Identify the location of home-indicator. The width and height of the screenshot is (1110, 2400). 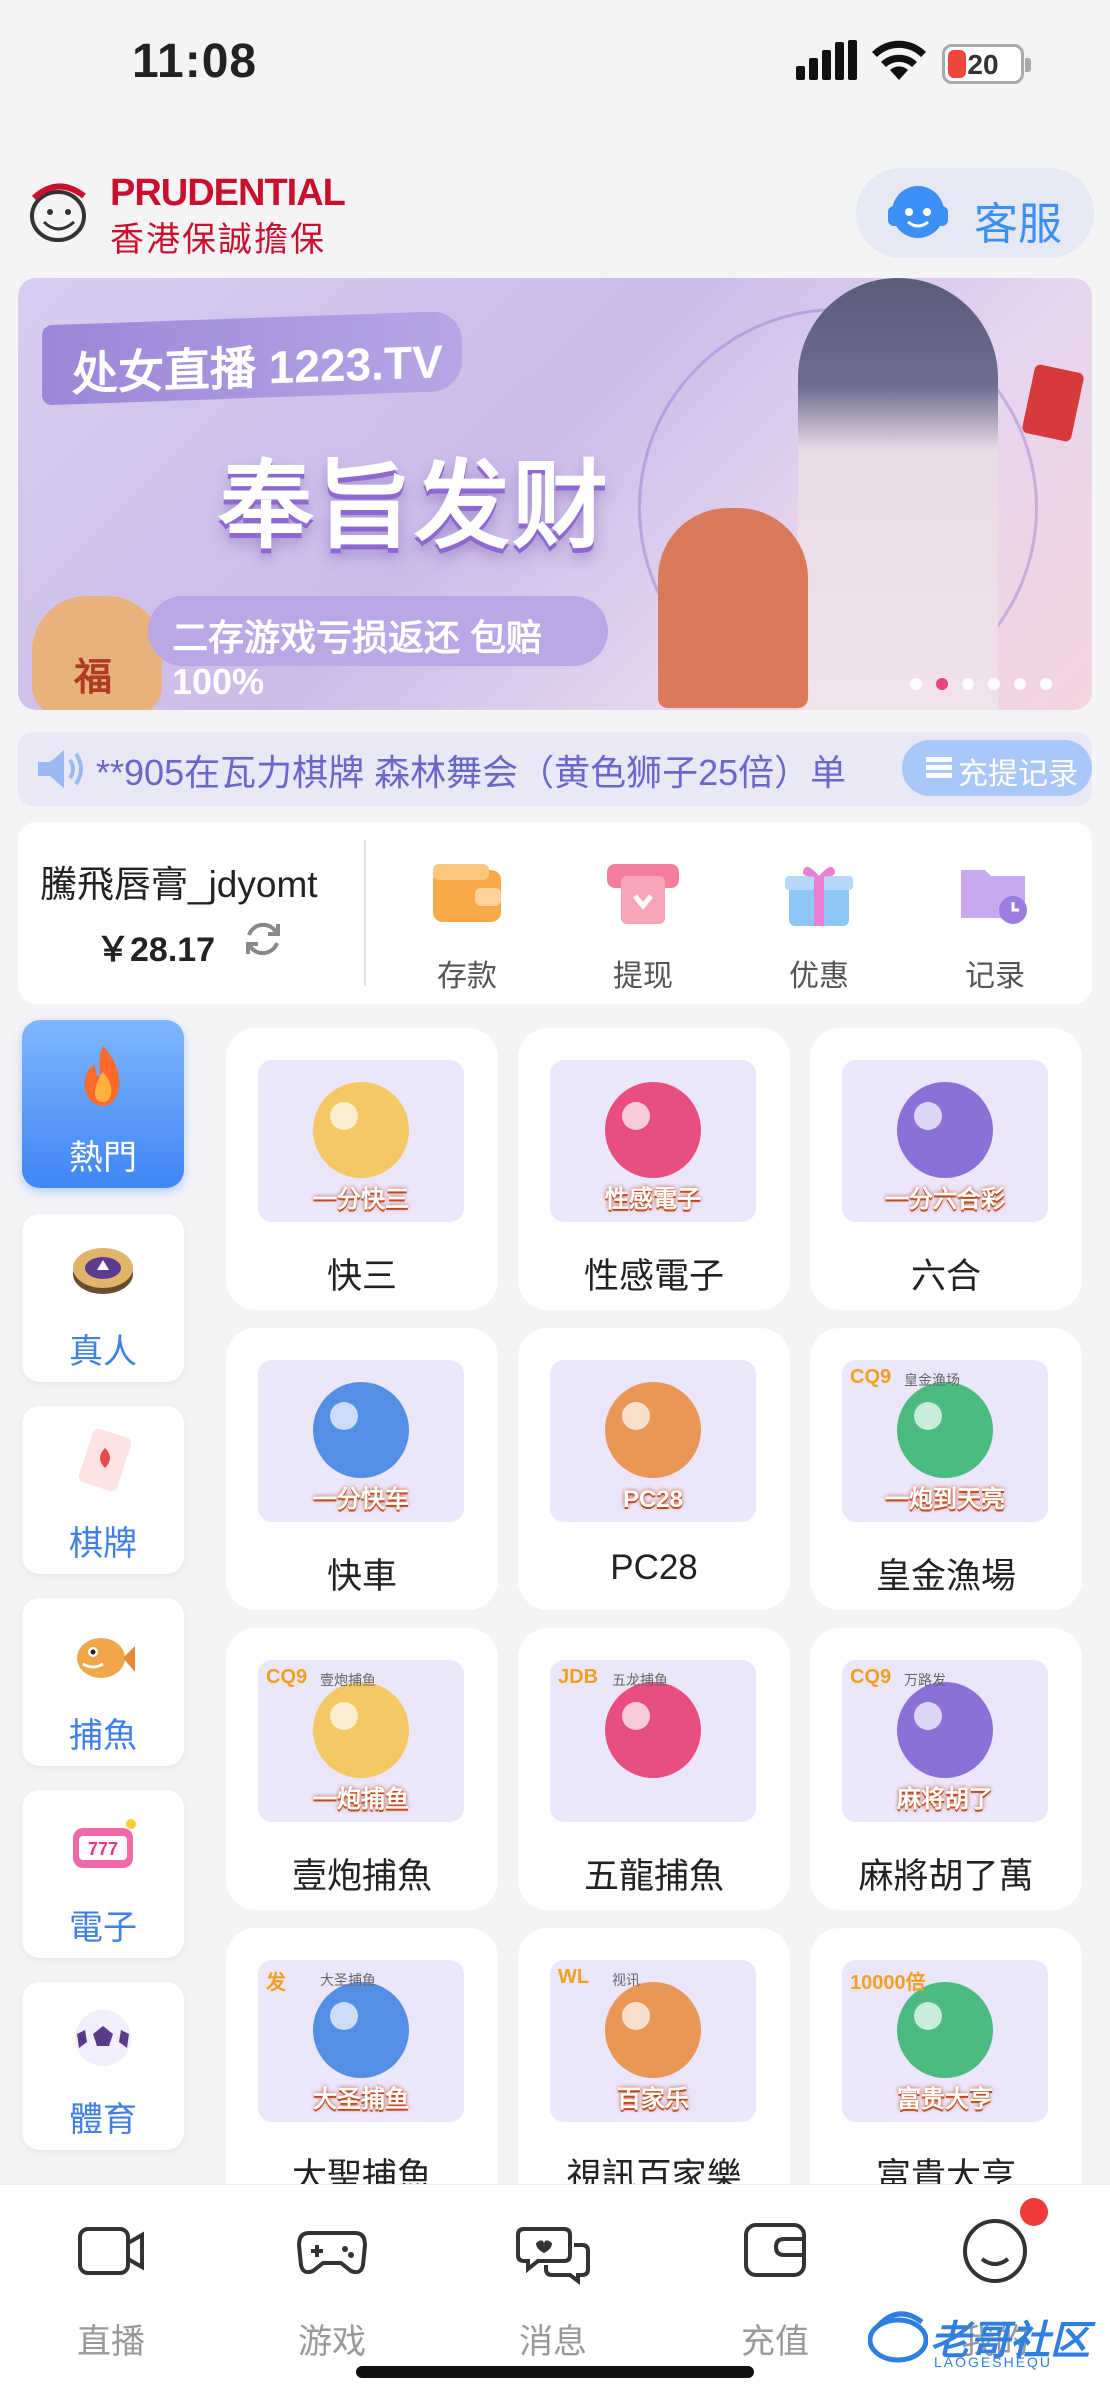
(555, 2372).